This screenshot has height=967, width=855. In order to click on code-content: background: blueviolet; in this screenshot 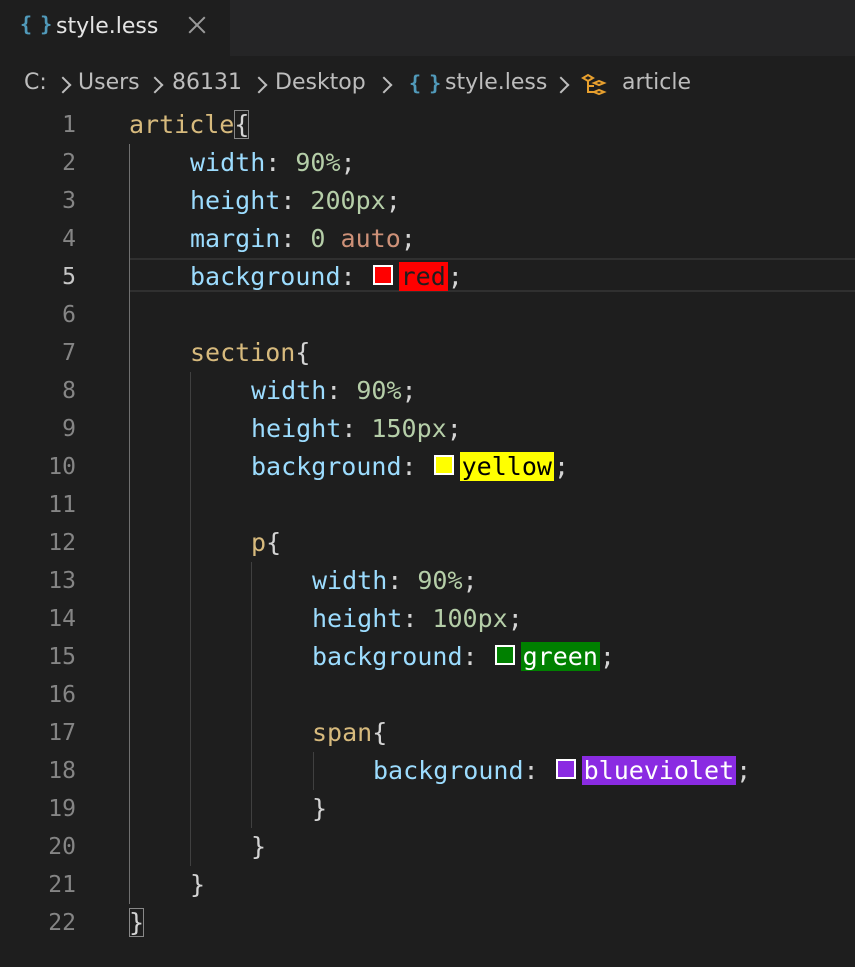, I will do `click(562, 770)`.